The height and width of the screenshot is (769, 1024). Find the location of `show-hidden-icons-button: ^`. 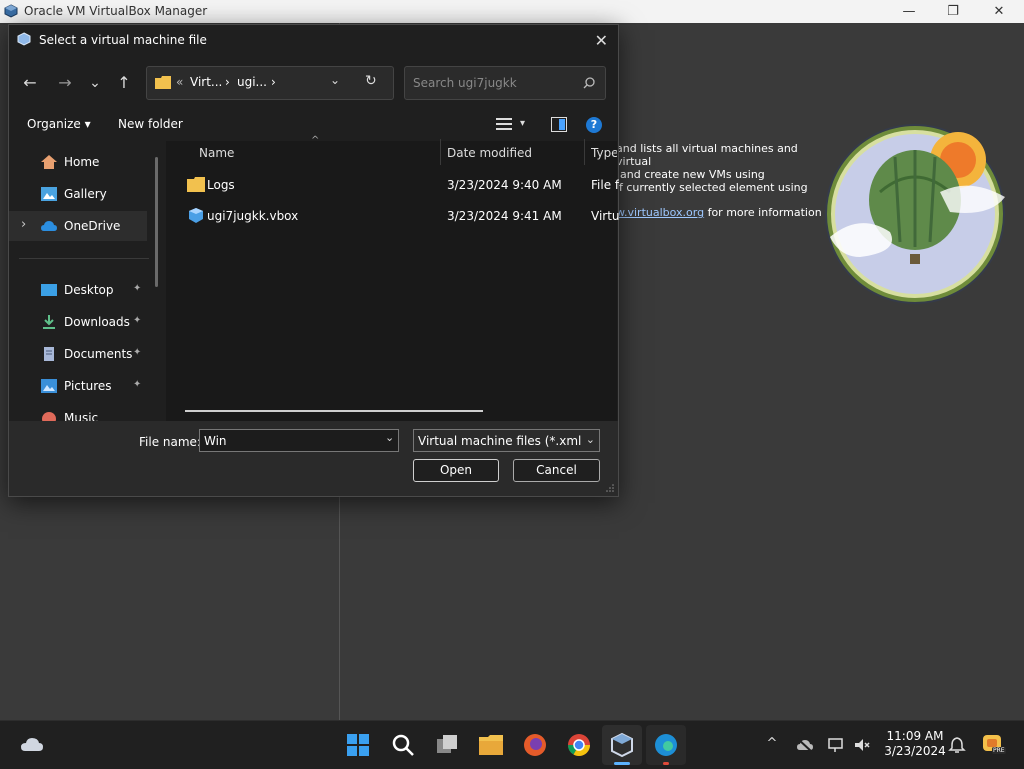

show-hidden-icons-button: ^ is located at coordinates (772, 745).